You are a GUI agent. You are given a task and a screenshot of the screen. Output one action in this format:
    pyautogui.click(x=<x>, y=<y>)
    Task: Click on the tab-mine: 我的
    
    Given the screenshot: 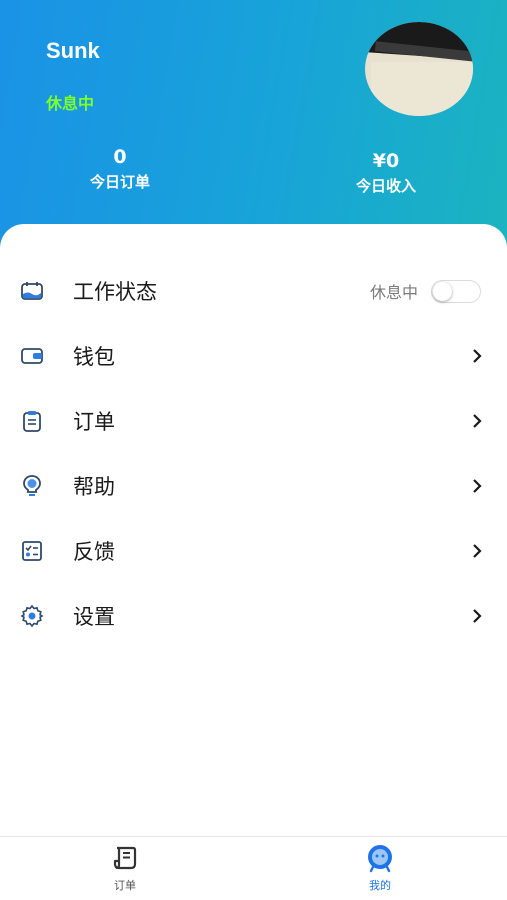 What is the action you would take?
    pyautogui.click(x=380, y=868)
    